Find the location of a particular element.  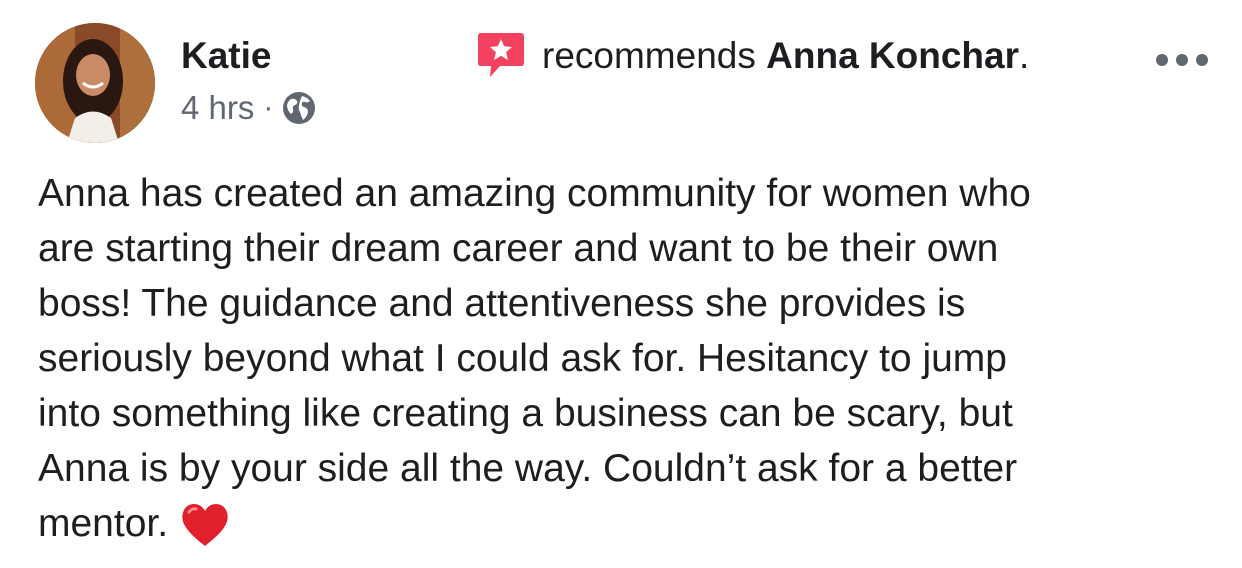

post-body-line: mentor. is located at coordinates (103, 523).